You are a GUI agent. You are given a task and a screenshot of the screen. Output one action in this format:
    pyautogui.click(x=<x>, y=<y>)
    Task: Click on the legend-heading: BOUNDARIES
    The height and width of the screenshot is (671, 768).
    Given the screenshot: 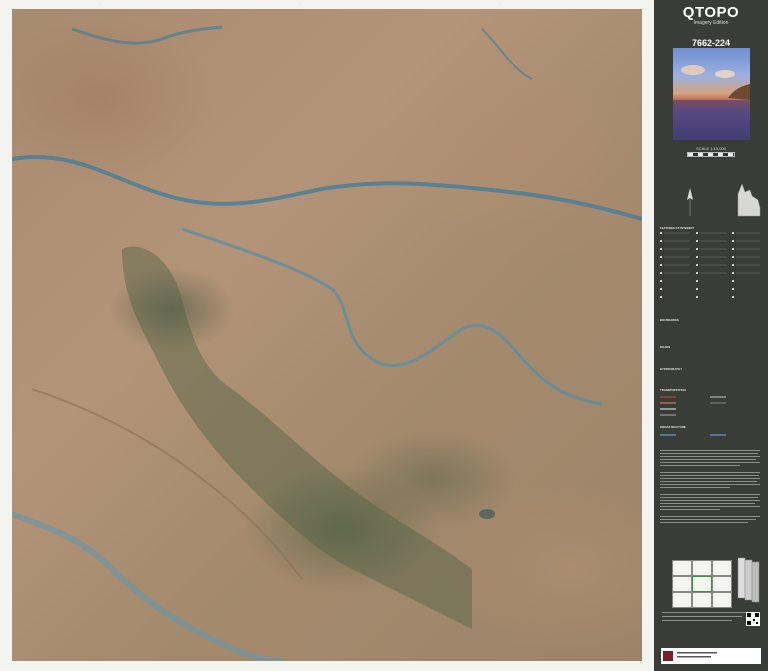 What is the action you would take?
    pyautogui.click(x=669, y=320)
    